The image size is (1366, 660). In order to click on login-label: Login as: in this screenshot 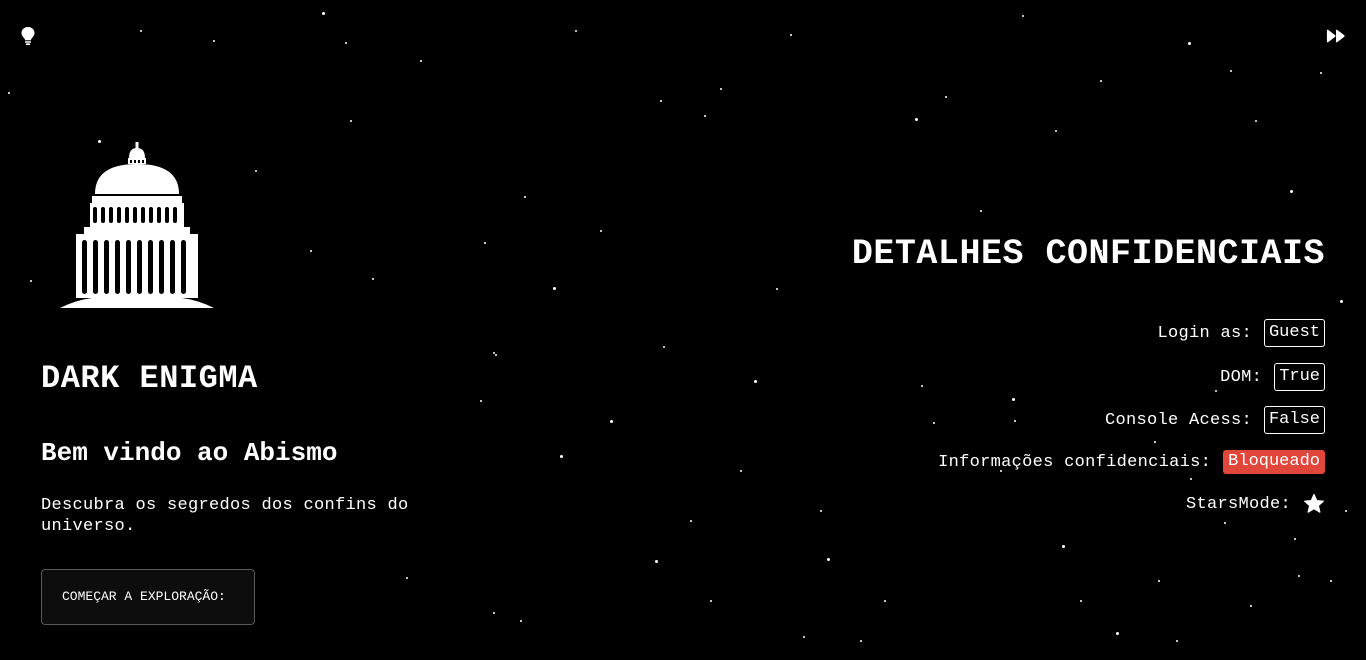, I will do `click(1204, 333)`.